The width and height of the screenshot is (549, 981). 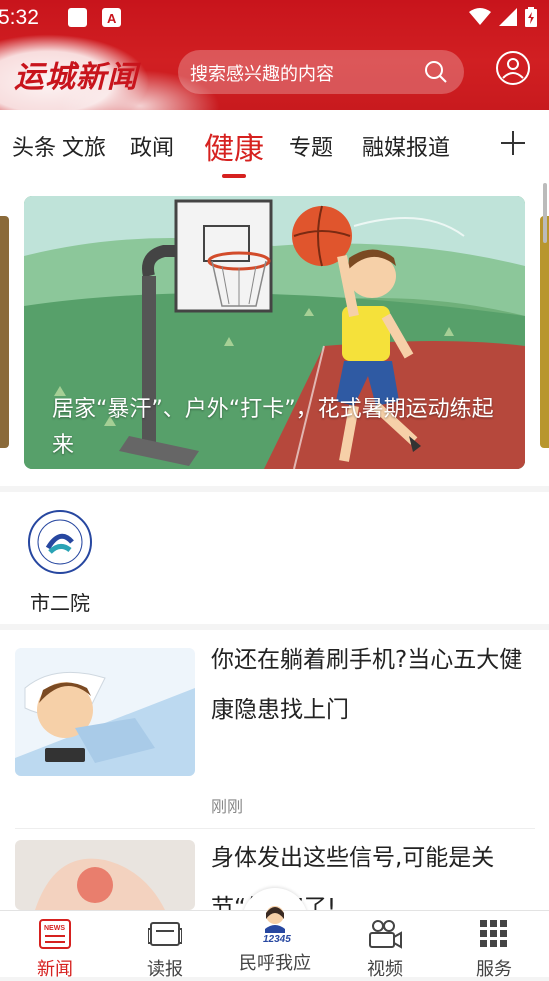 What do you see at coordinates (494, 950) in the screenshot?
I see `nav-services: 服务` at bounding box center [494, 950].